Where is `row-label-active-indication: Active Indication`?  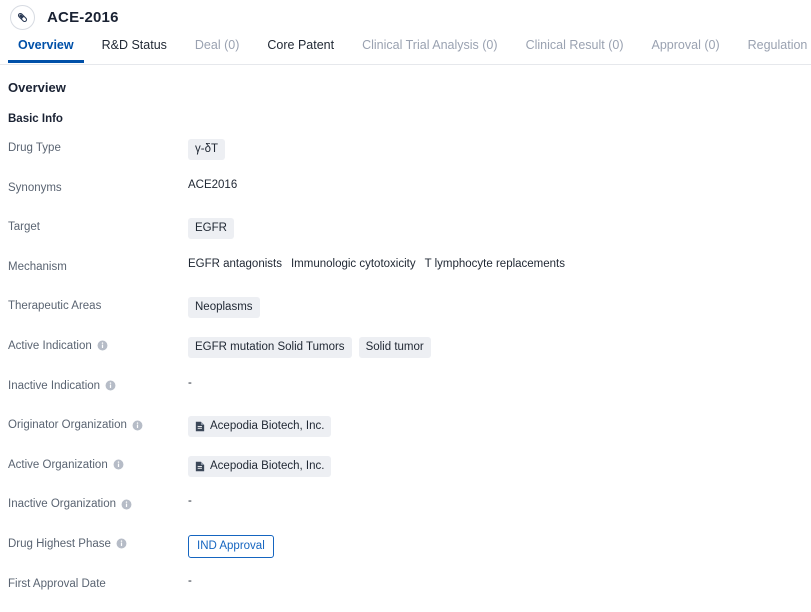 row-label-active-indication: Active Indication is located at coordinates (98, 344).